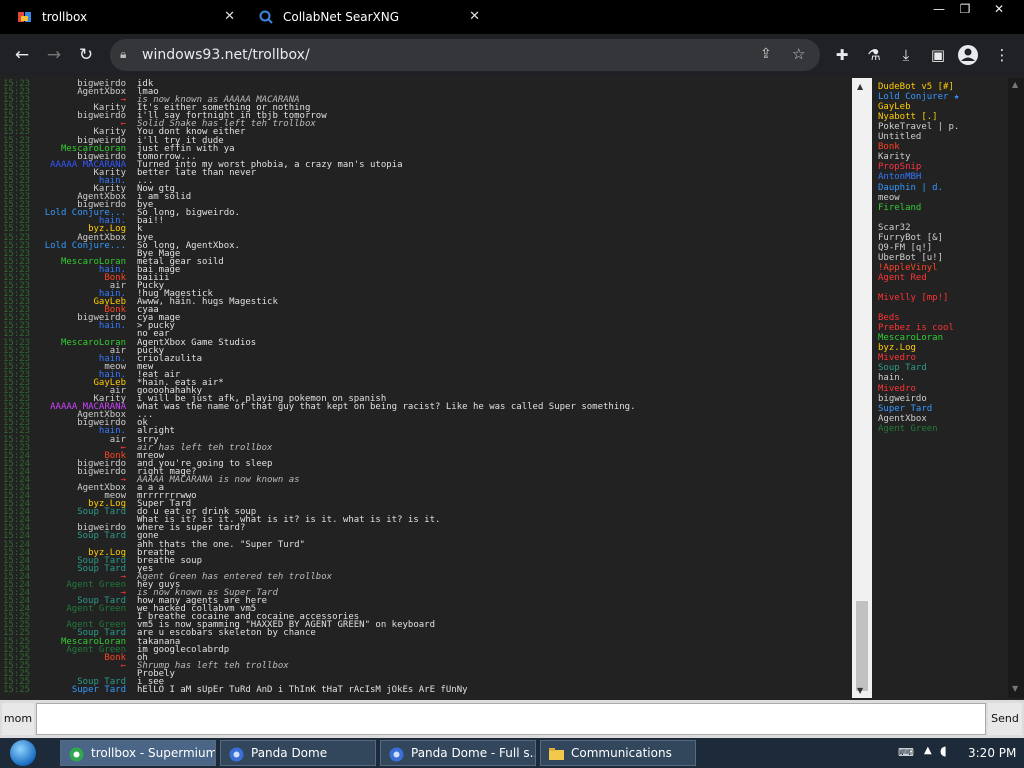 This screenshot has width=1024, height=768. What do you see at coordinates (54, 55) in the screenshot?
I see `forward-icon: →` at bounding box center [54, 55].